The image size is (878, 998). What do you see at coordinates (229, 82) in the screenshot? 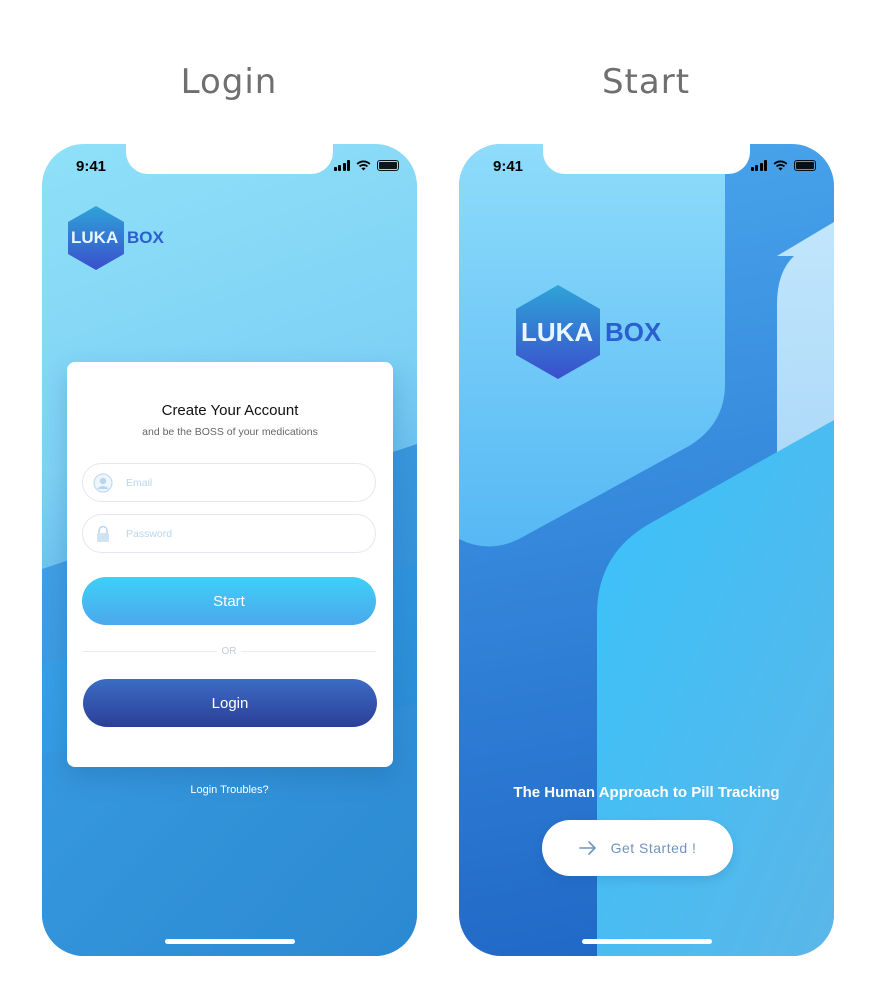
I see `screen-title-login: Login` at bounding box center [229, 82].